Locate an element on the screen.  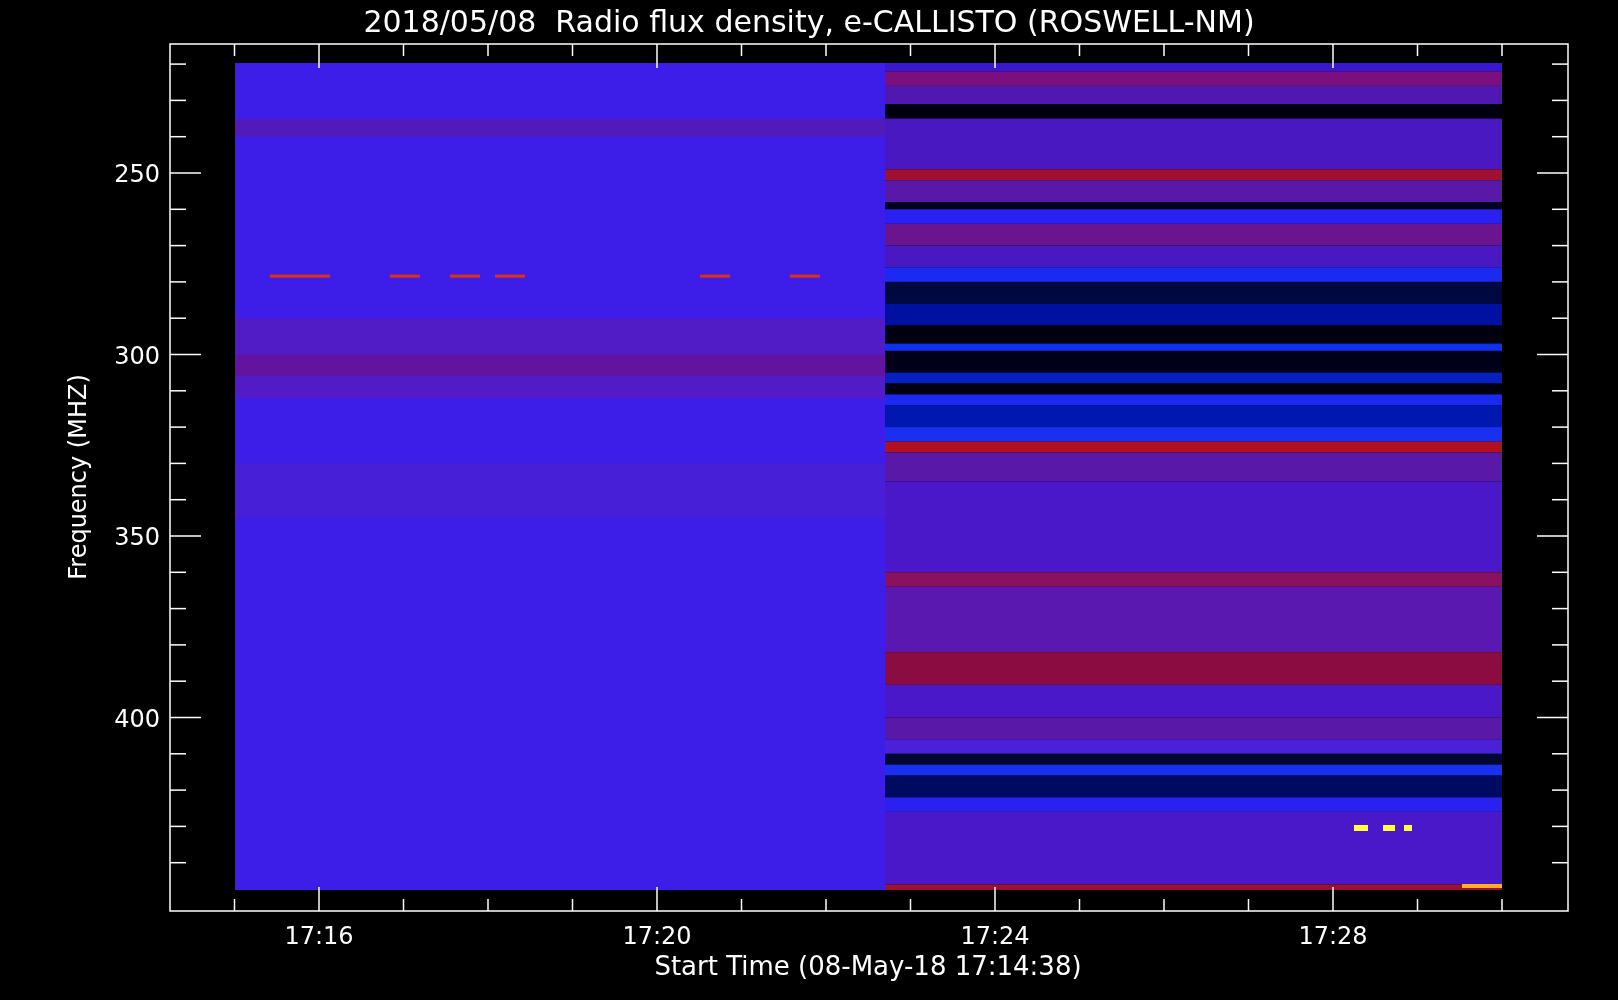
axis-tick-label: 350 is located at coordinates (137, 537).